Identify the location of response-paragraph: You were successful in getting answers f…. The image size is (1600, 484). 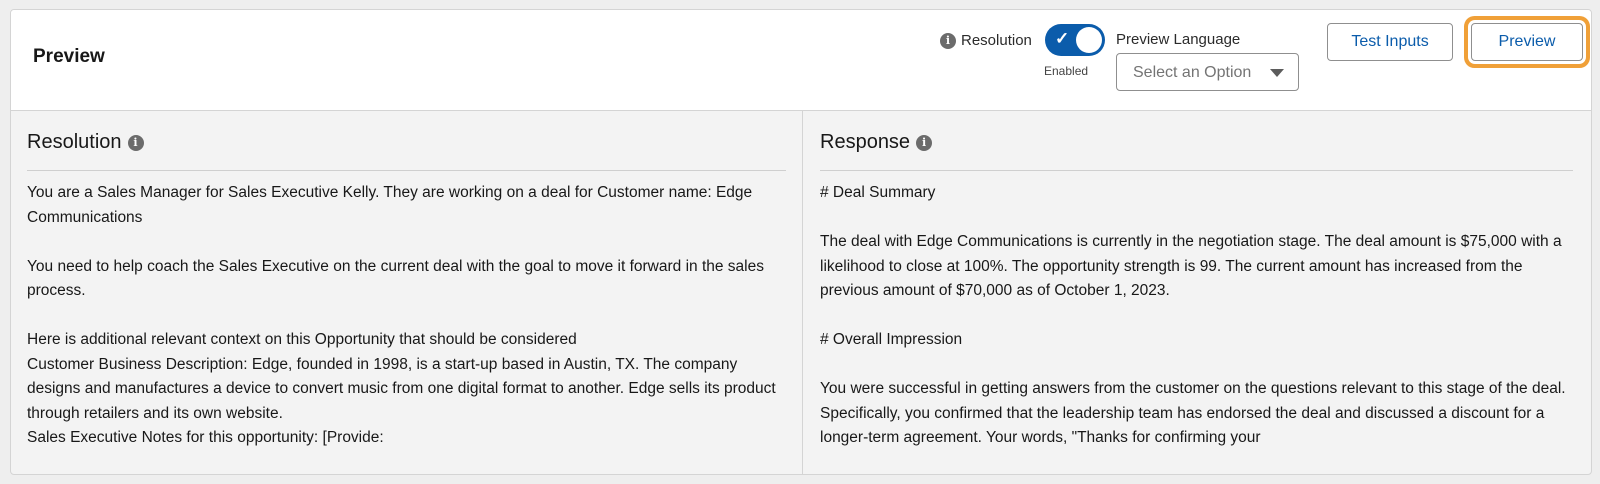
(1193, 413).